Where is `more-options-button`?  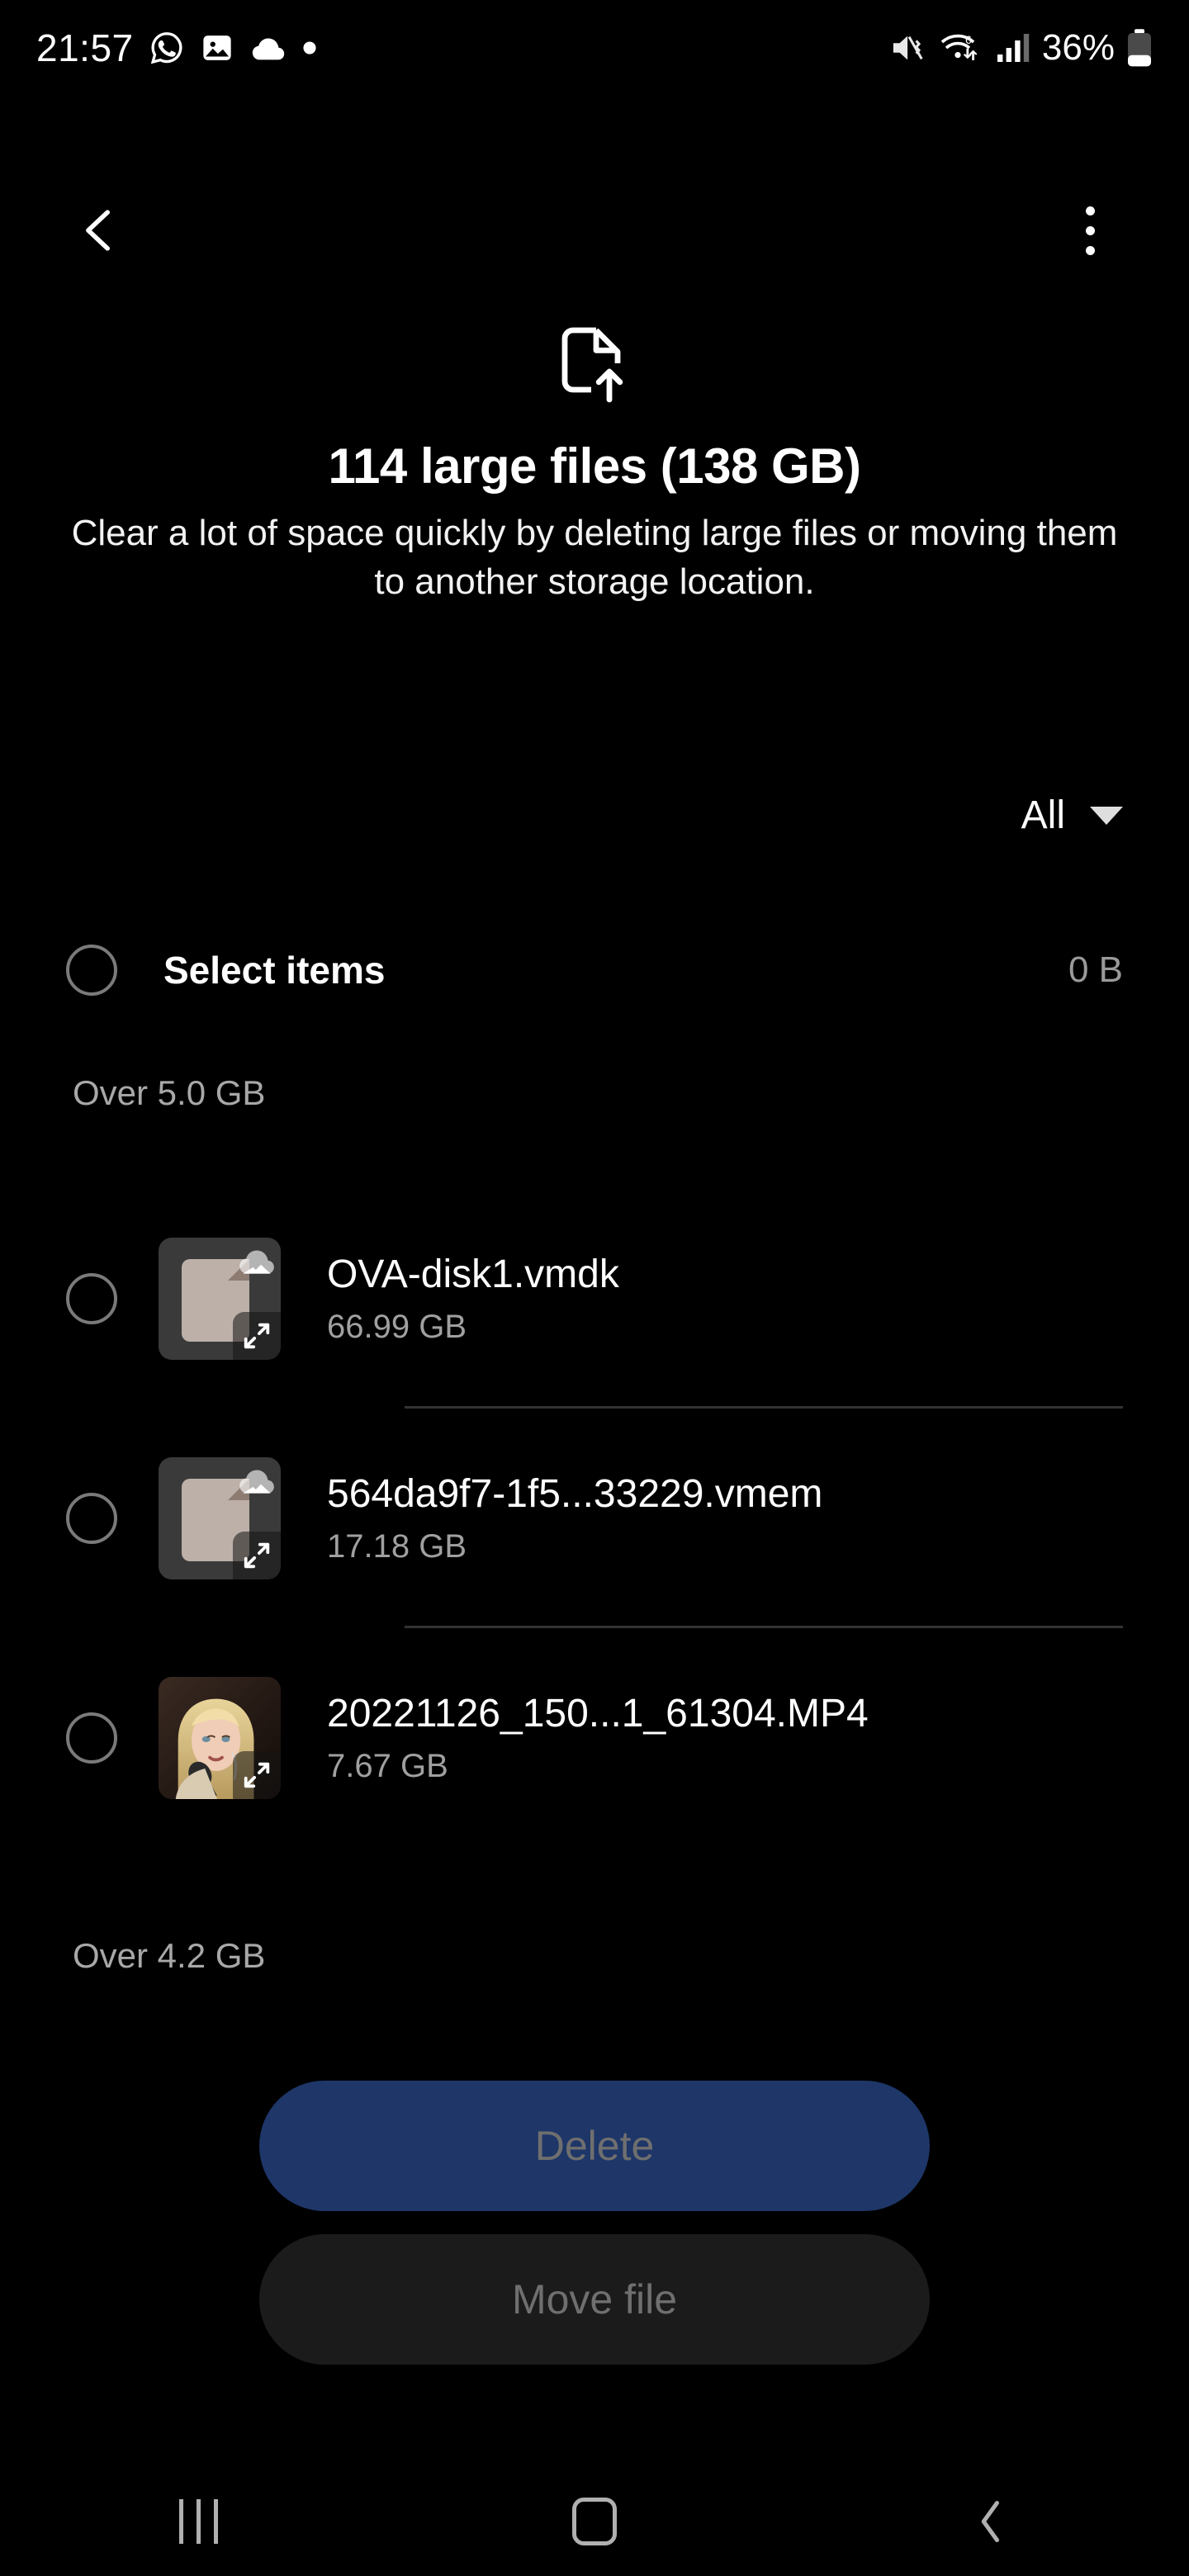
more-options-button is located at coordinates (1090, 230).